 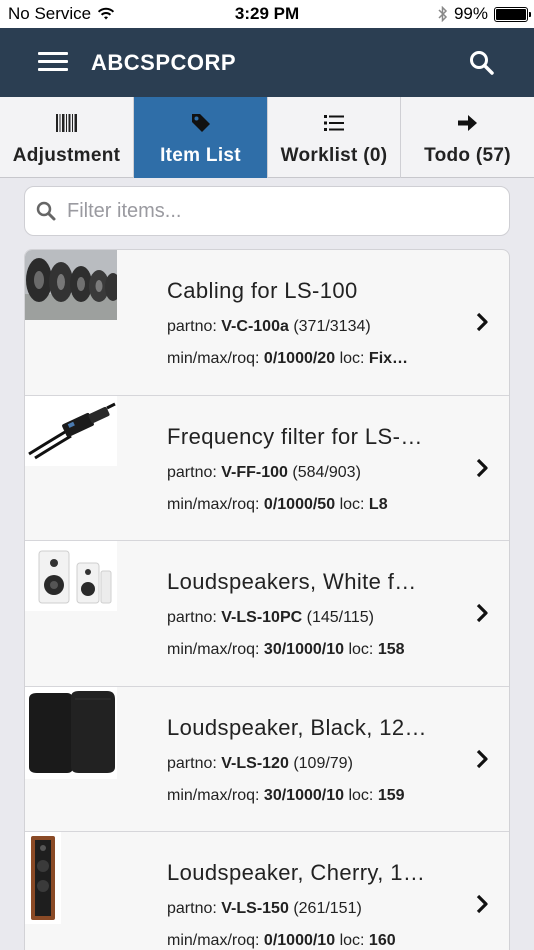 I want to click on qty-value: (109/79), so click(x=323, y=763).